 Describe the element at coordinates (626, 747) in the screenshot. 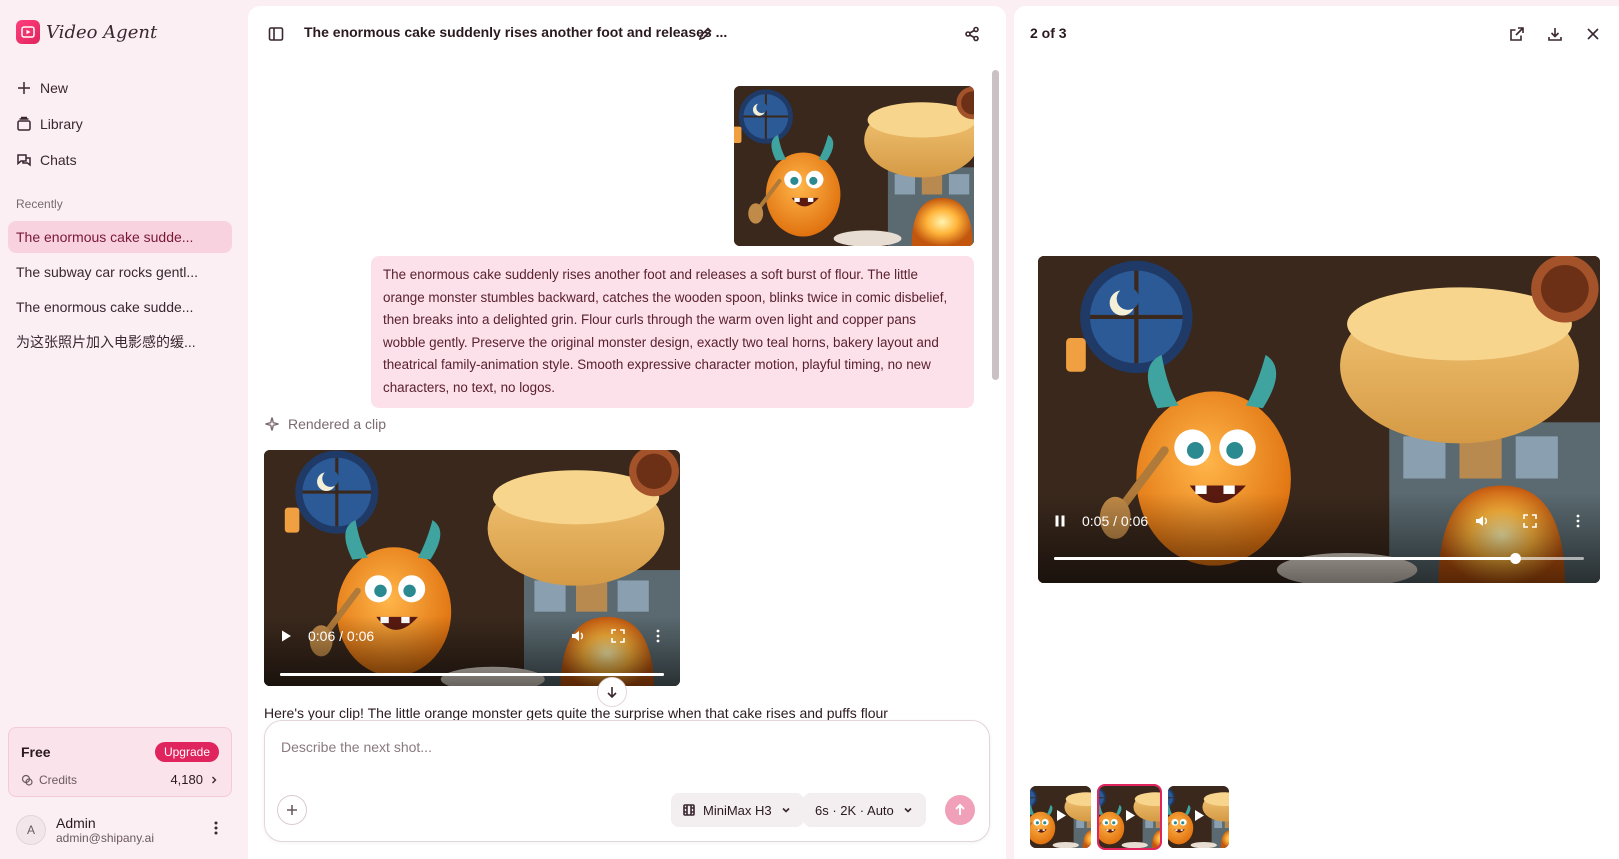

I see `prompt-input` at that location.